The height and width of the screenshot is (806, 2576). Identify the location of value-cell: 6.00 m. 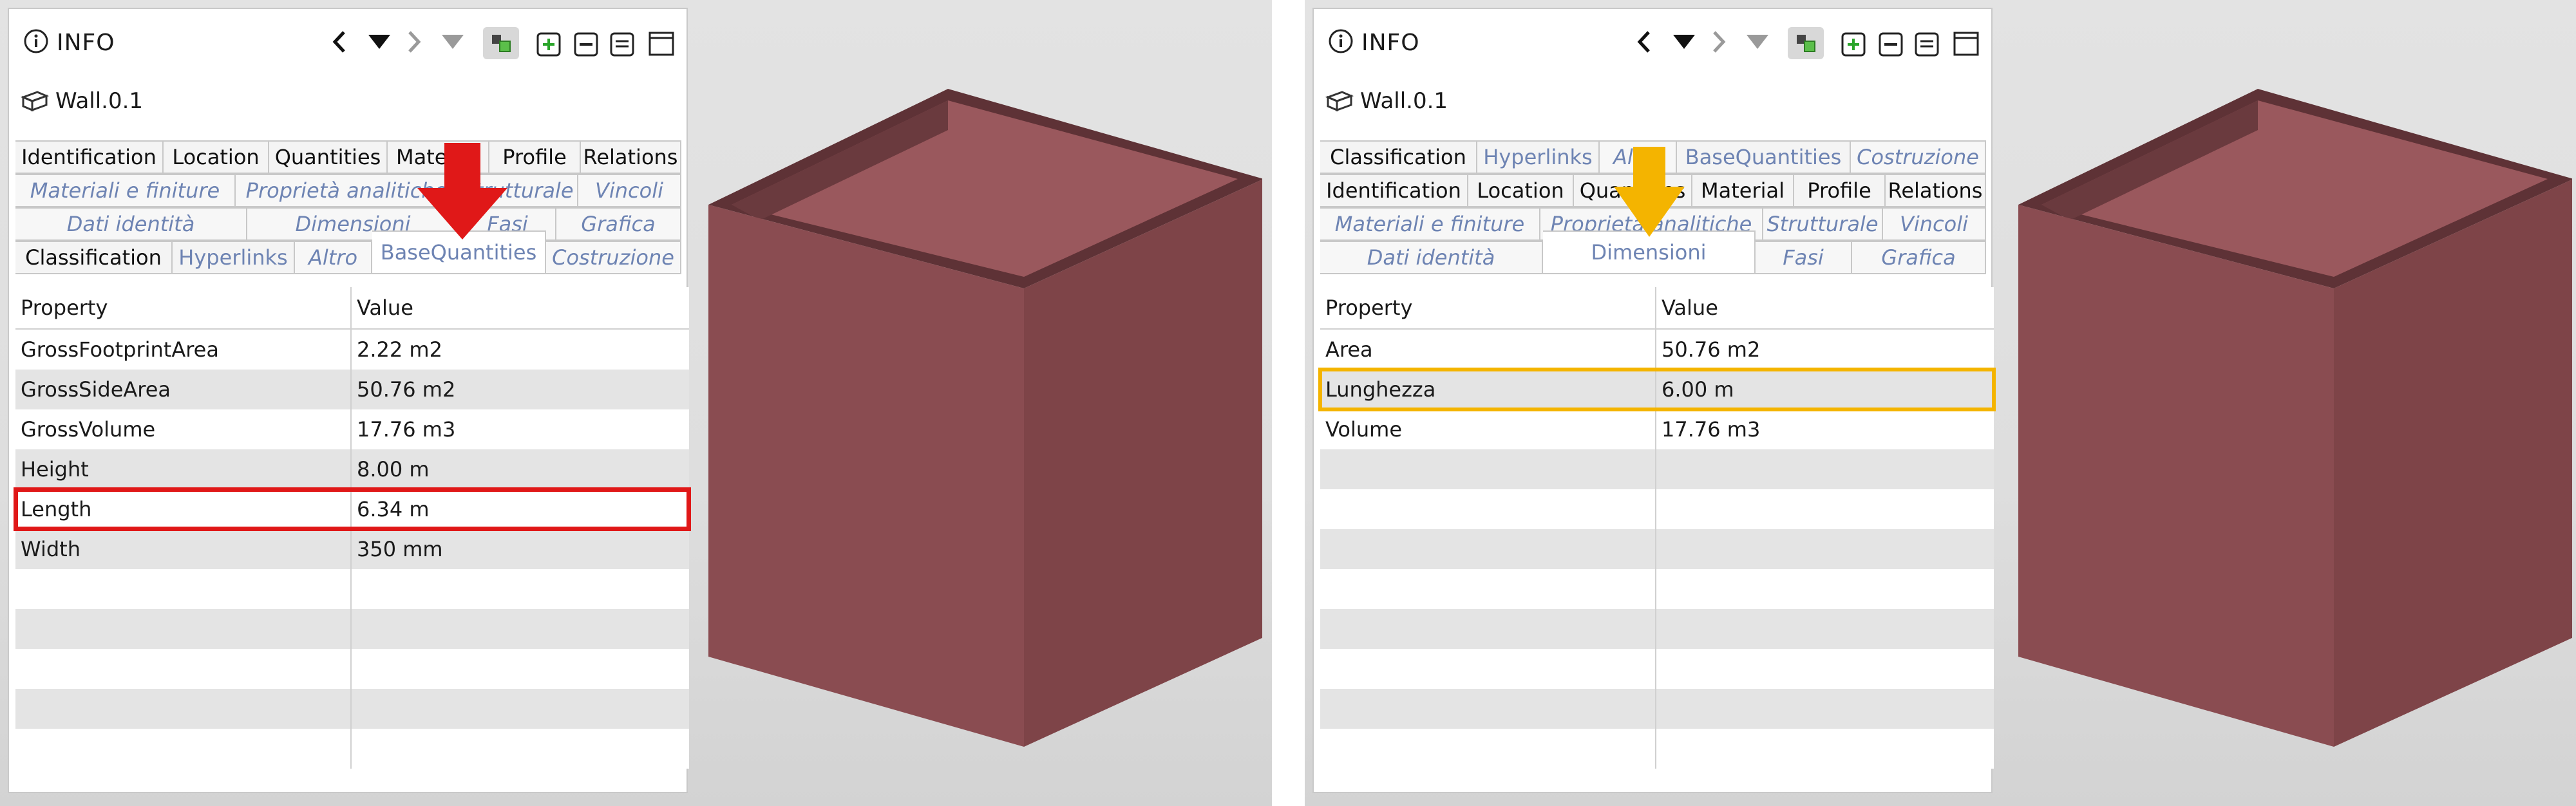
(1824, 389).